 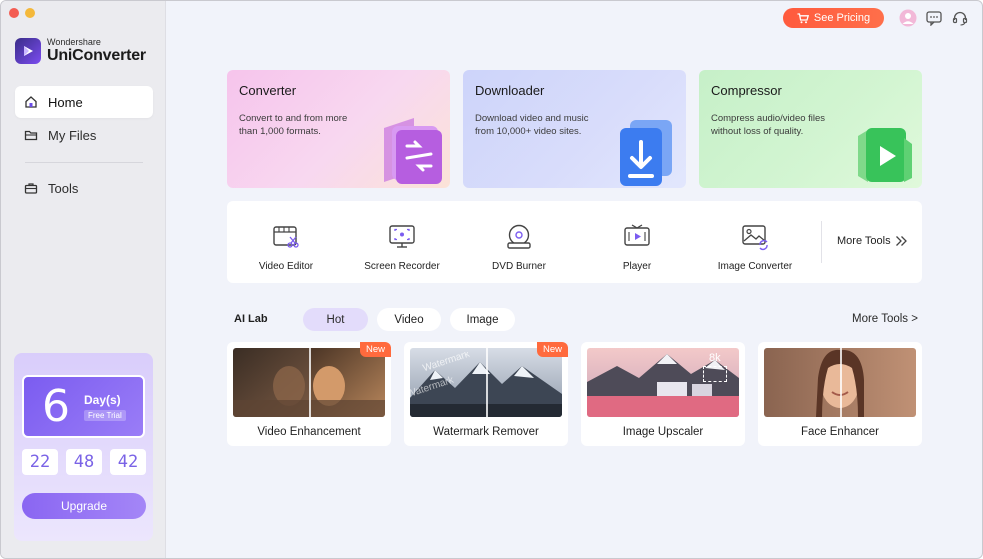 I want to click on sidebar-item-tools: Tools, so click(x=84, y=188).